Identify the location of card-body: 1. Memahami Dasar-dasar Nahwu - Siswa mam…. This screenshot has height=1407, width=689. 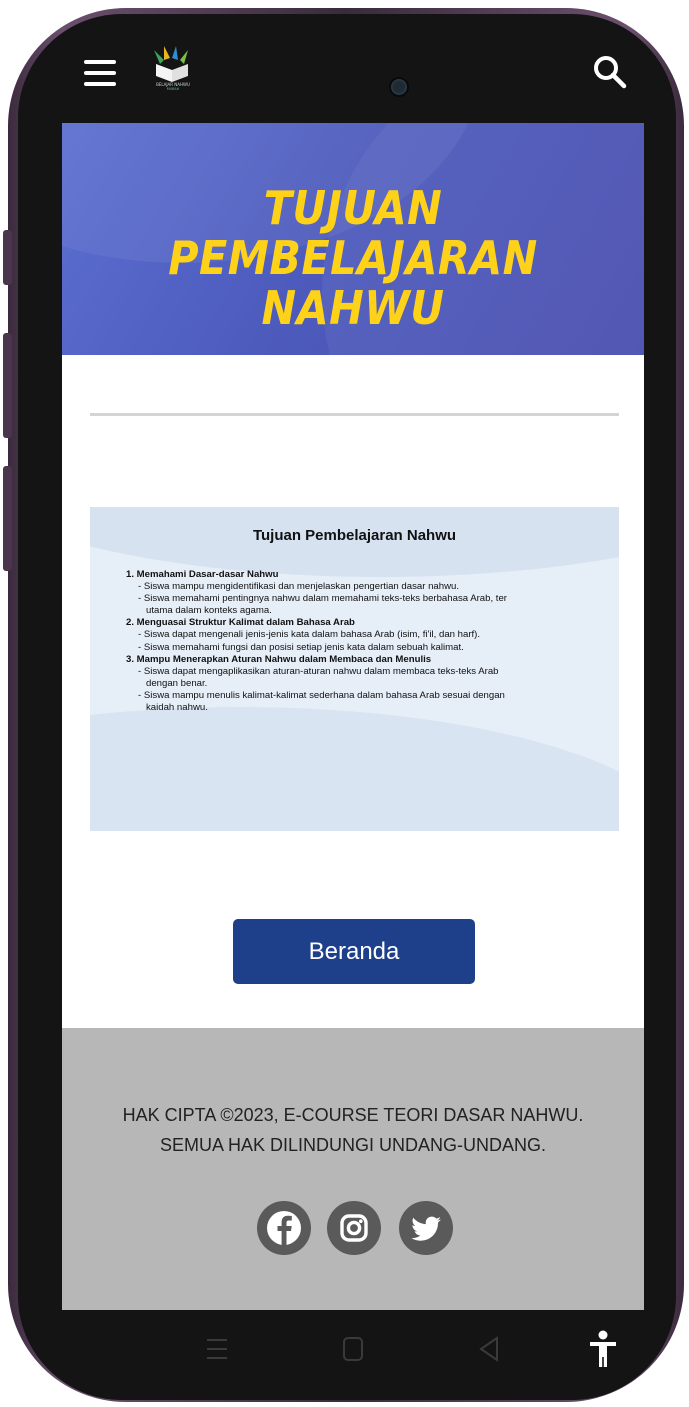
(361, 641).